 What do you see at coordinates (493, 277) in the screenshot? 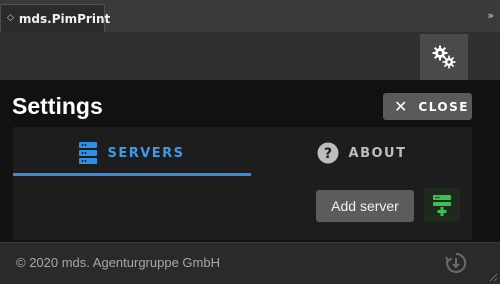
I see `resize-grip-icon` at bounding box center [493, 277].